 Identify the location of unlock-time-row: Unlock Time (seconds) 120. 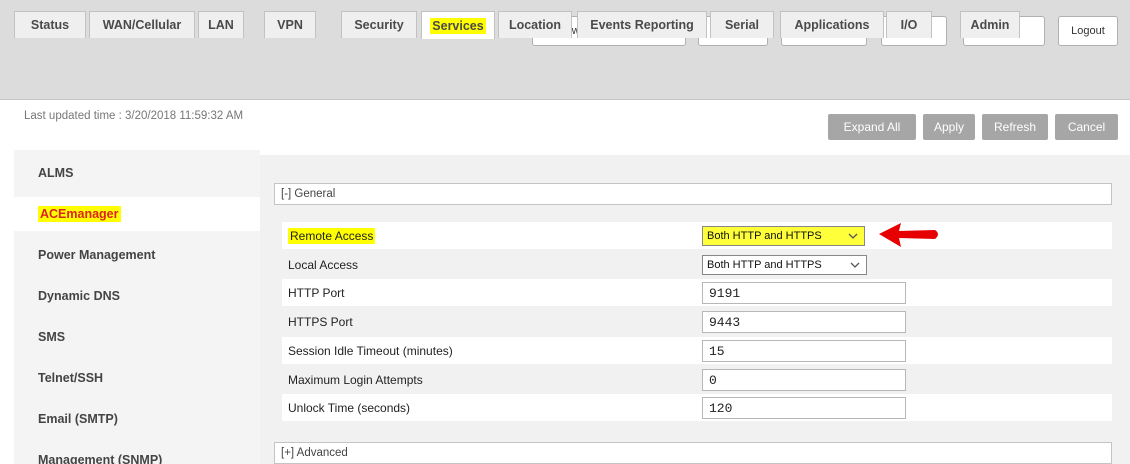
(697, 407).